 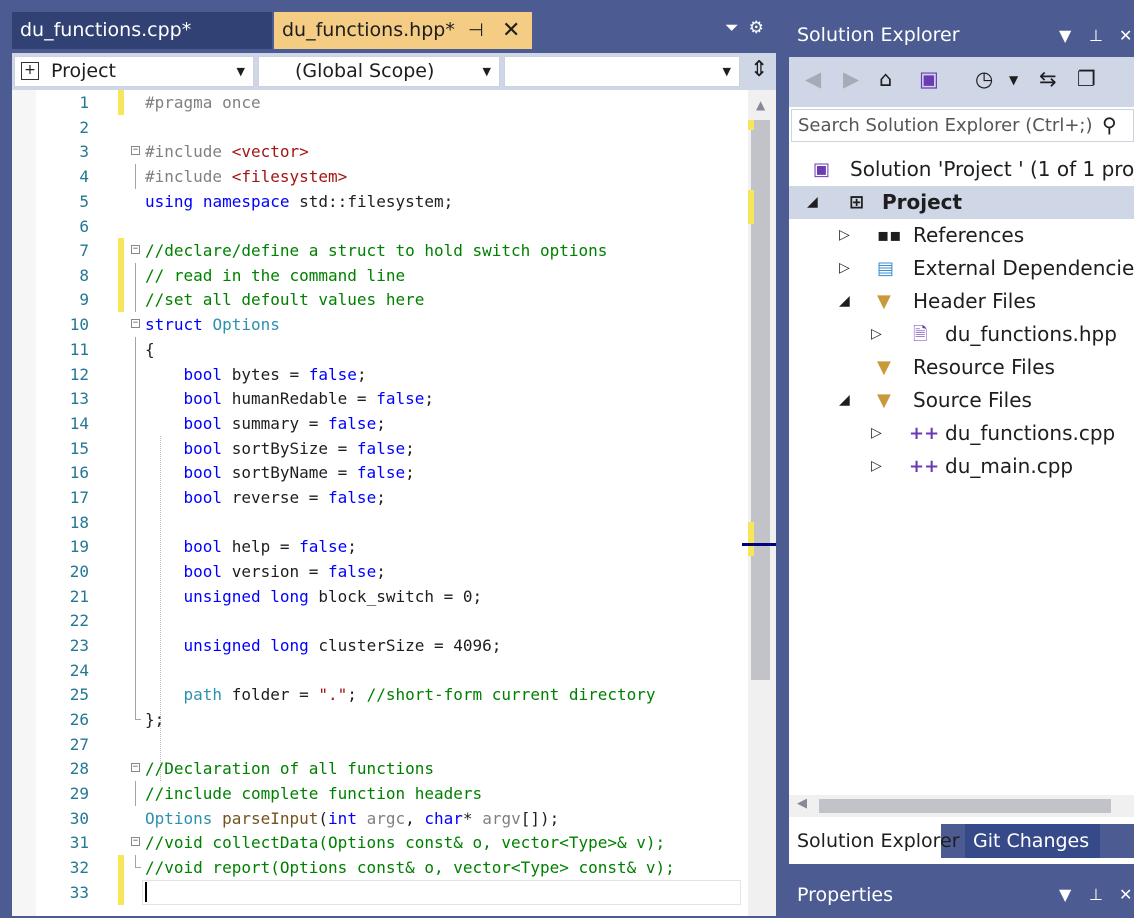 What do you see at coordinates (142, 30) in the screenshot?
I see `tab-du-functions-cpp: du_functions.cpp*` at bounding box center [142, 30].